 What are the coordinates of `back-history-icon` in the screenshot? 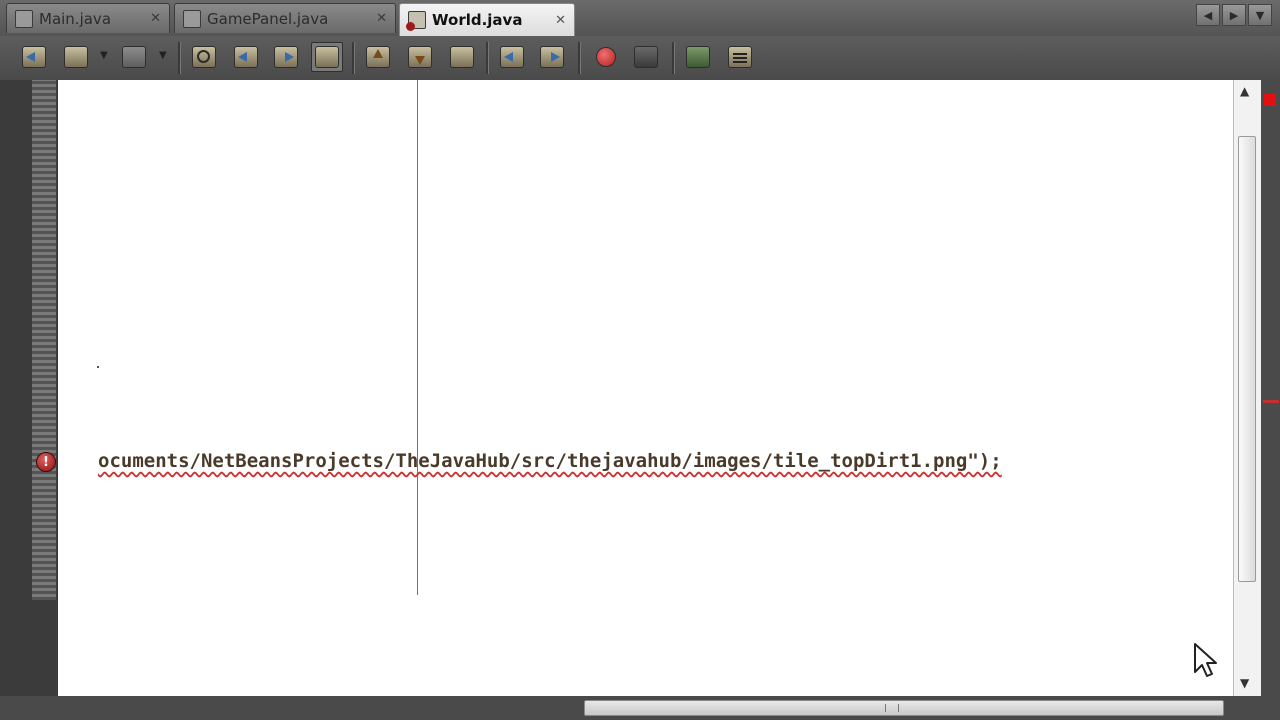 It's located at (34, 57).